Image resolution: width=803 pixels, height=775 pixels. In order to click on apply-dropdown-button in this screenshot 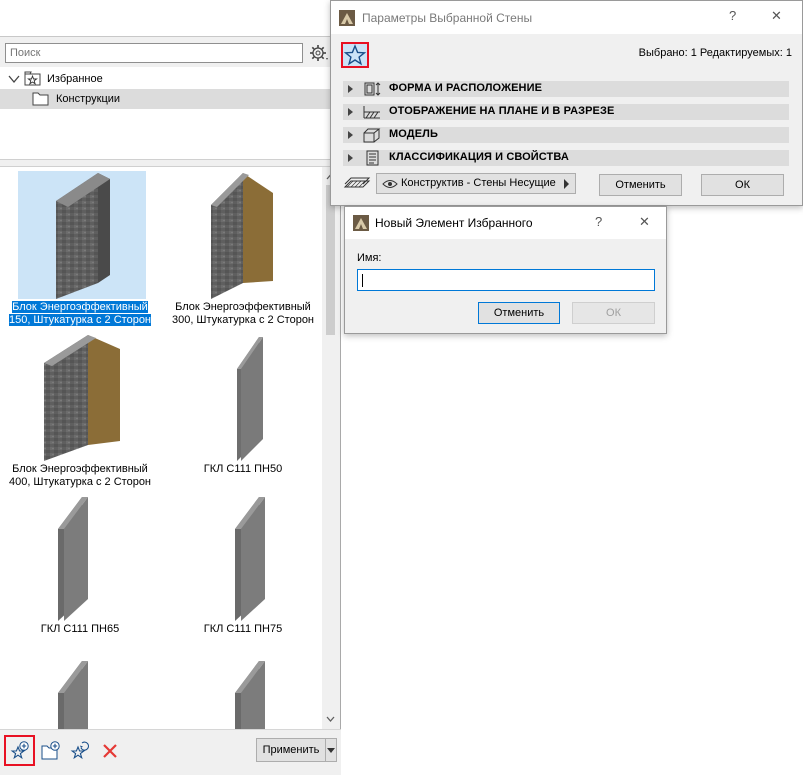, I will do `click(331, 750)`.